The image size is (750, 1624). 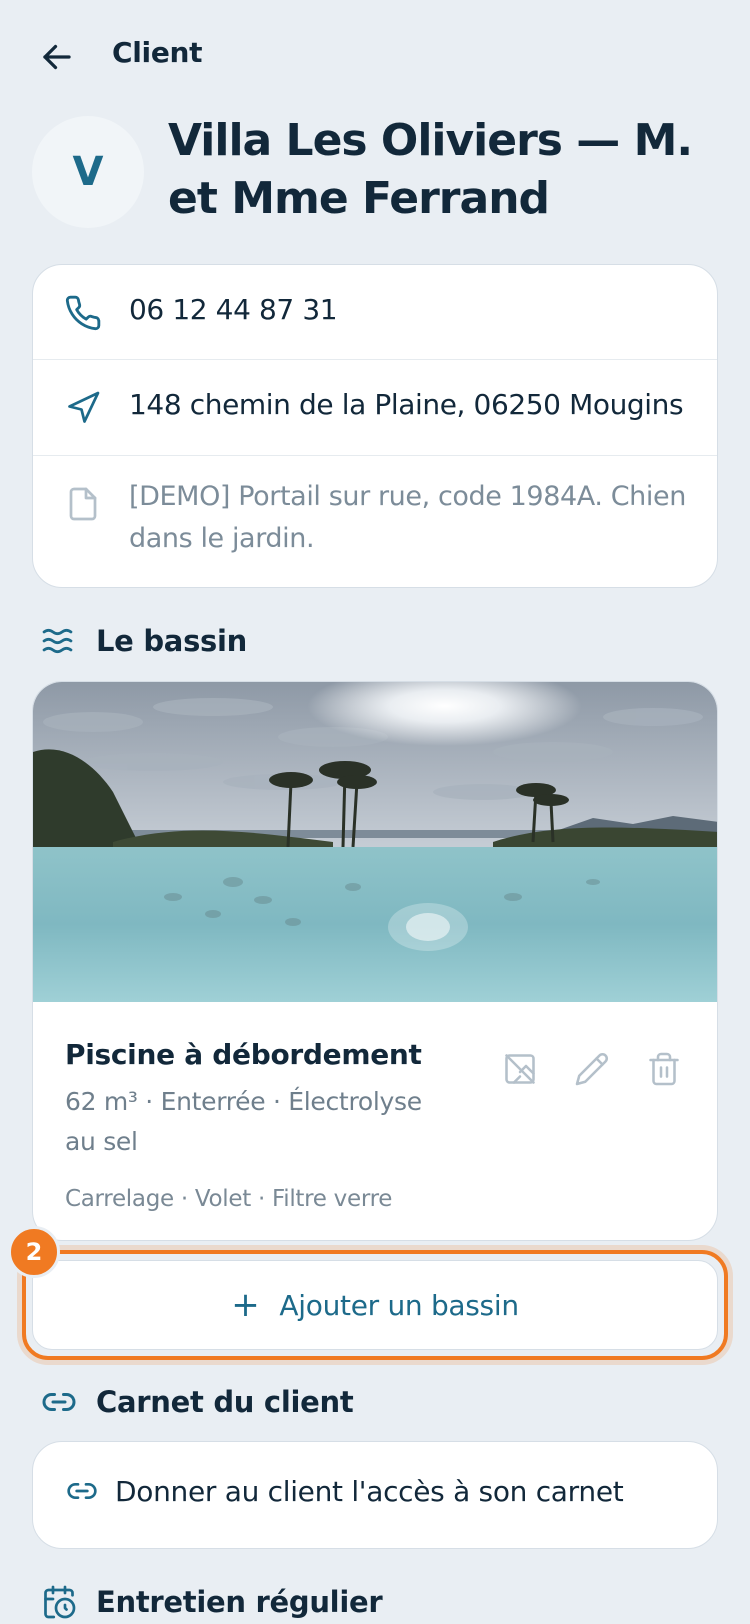 I want to click on delete-pool-button, so click(x=664, y=1069).